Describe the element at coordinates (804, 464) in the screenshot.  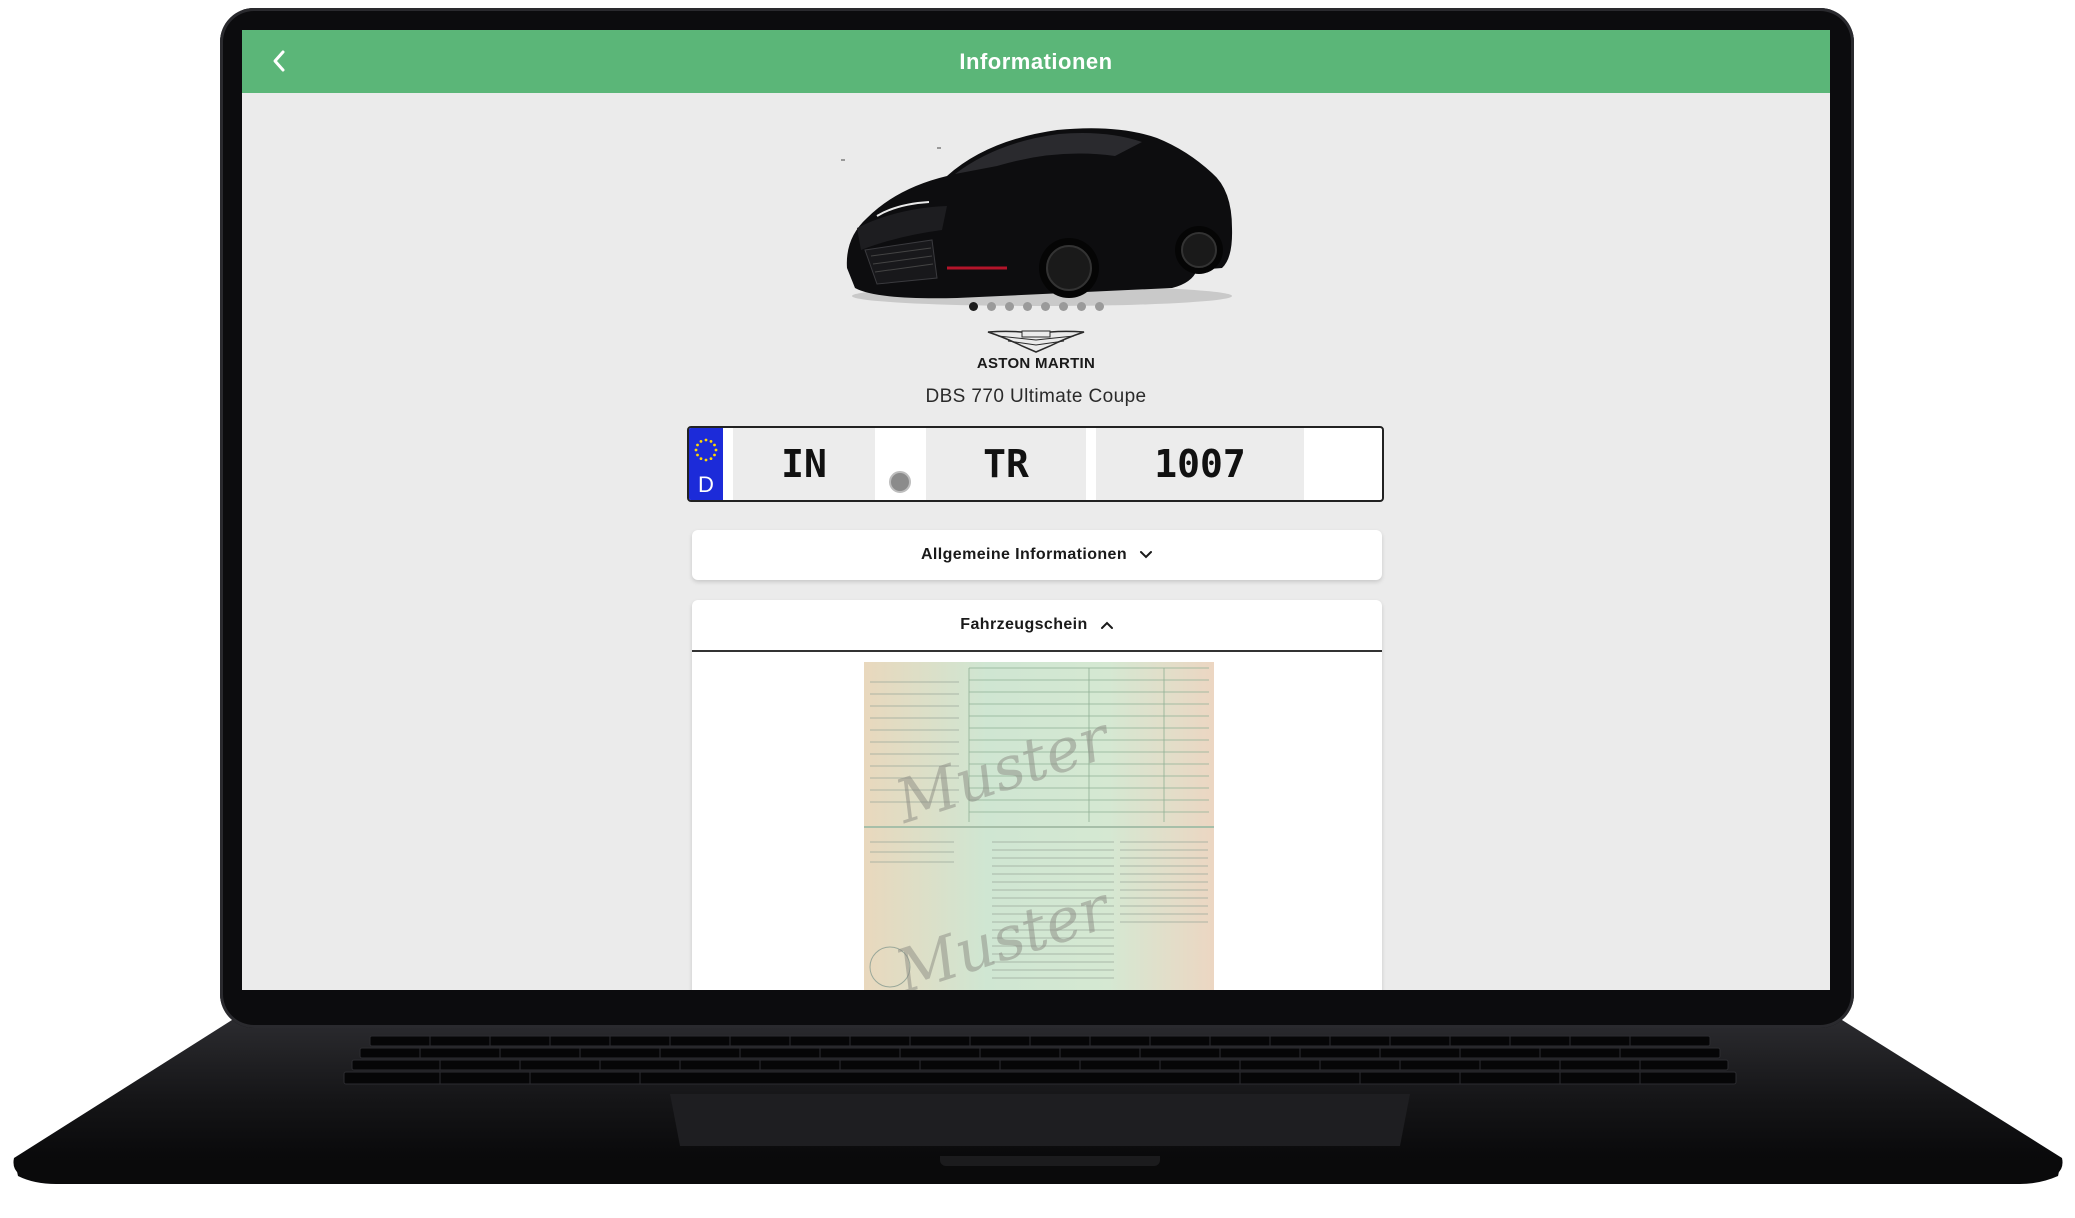
I see `plate-district: IN` at that location.